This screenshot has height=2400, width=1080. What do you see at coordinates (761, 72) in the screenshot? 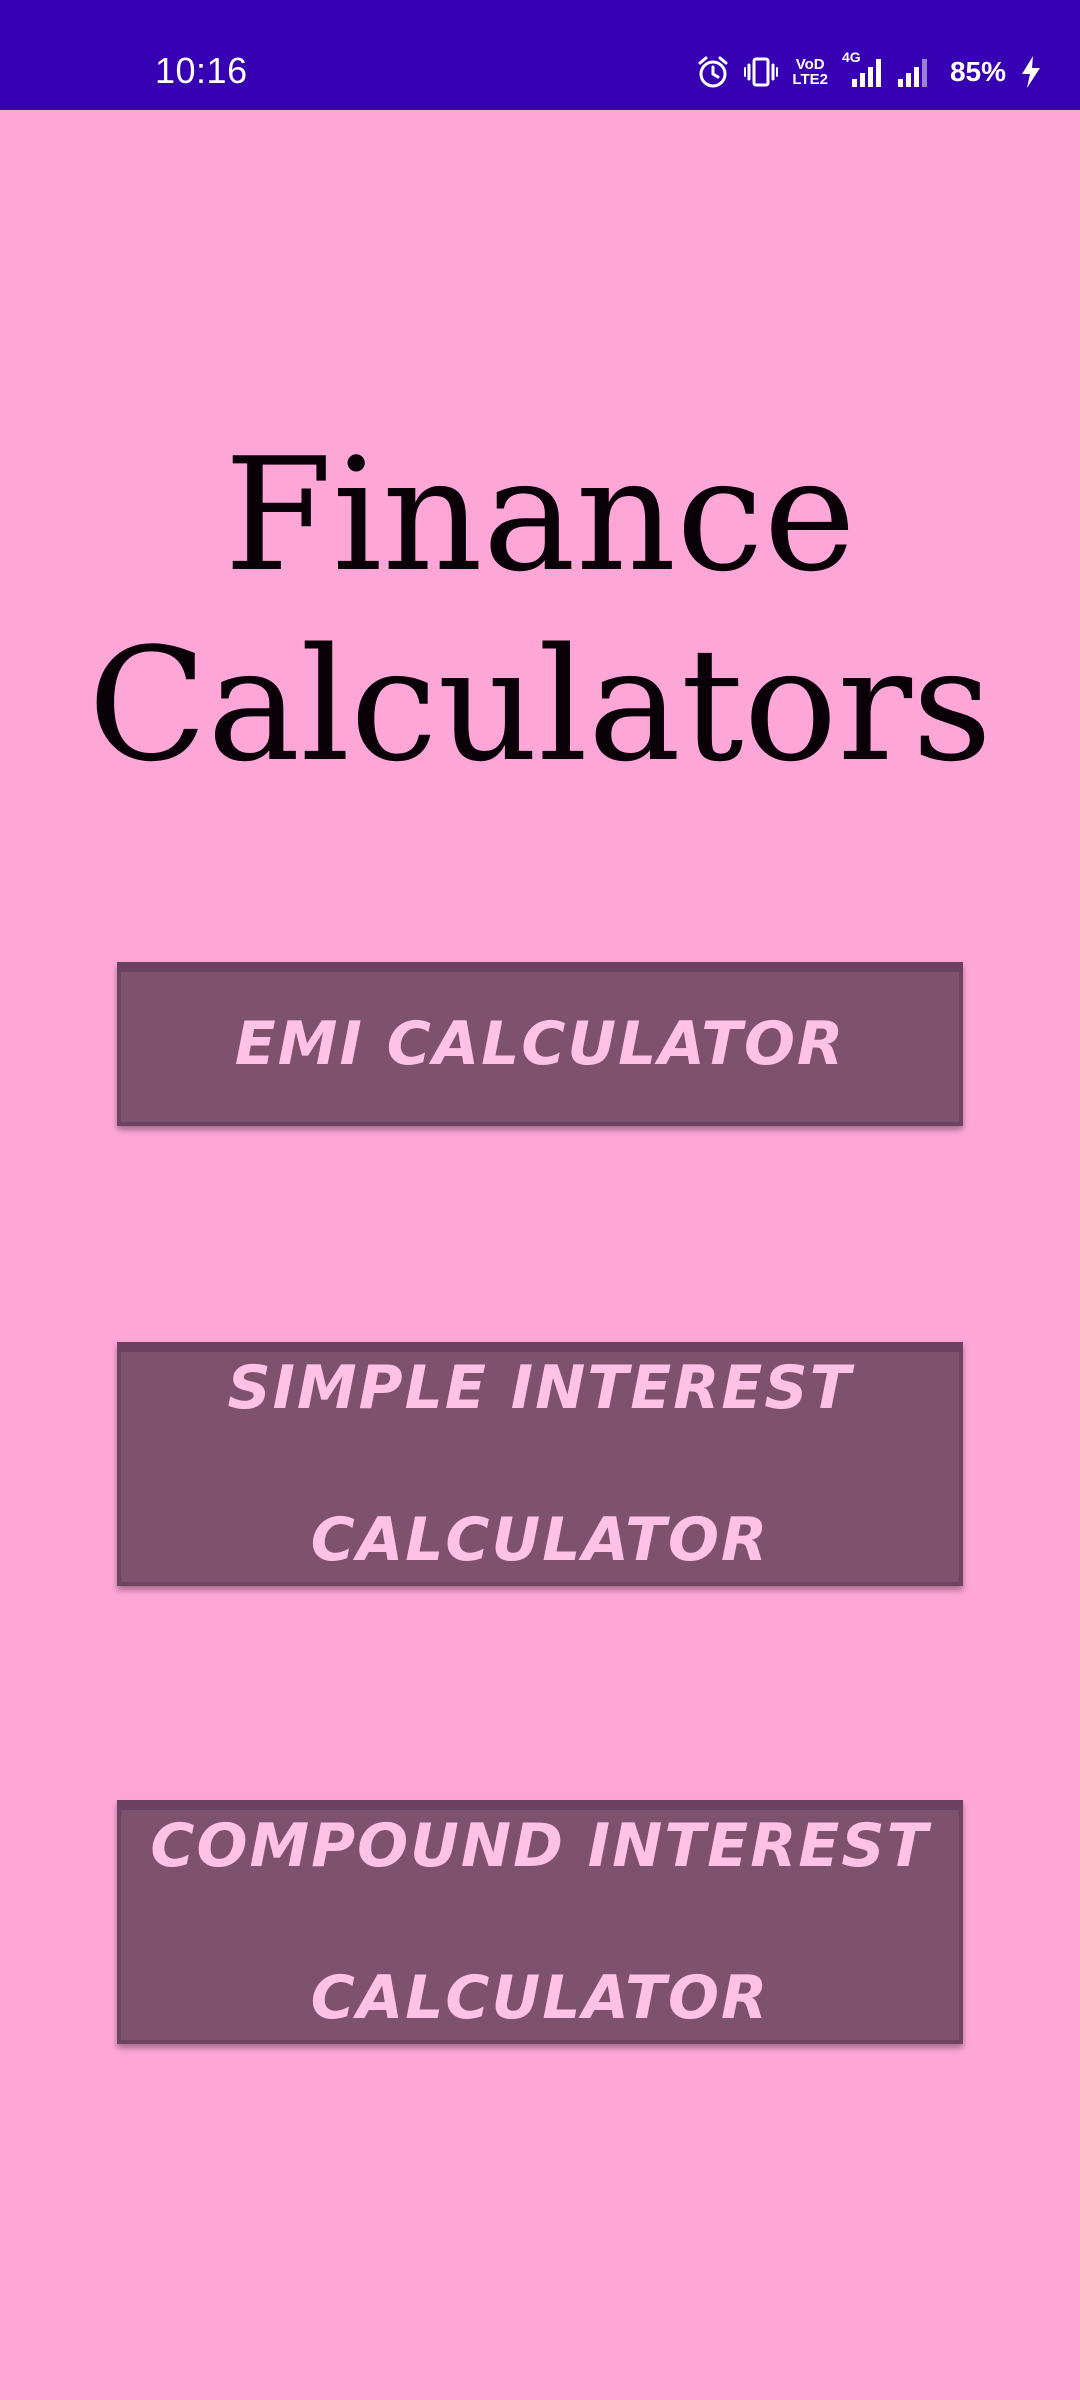
I see `vibrate-icon` at bounding box center [761, 72].